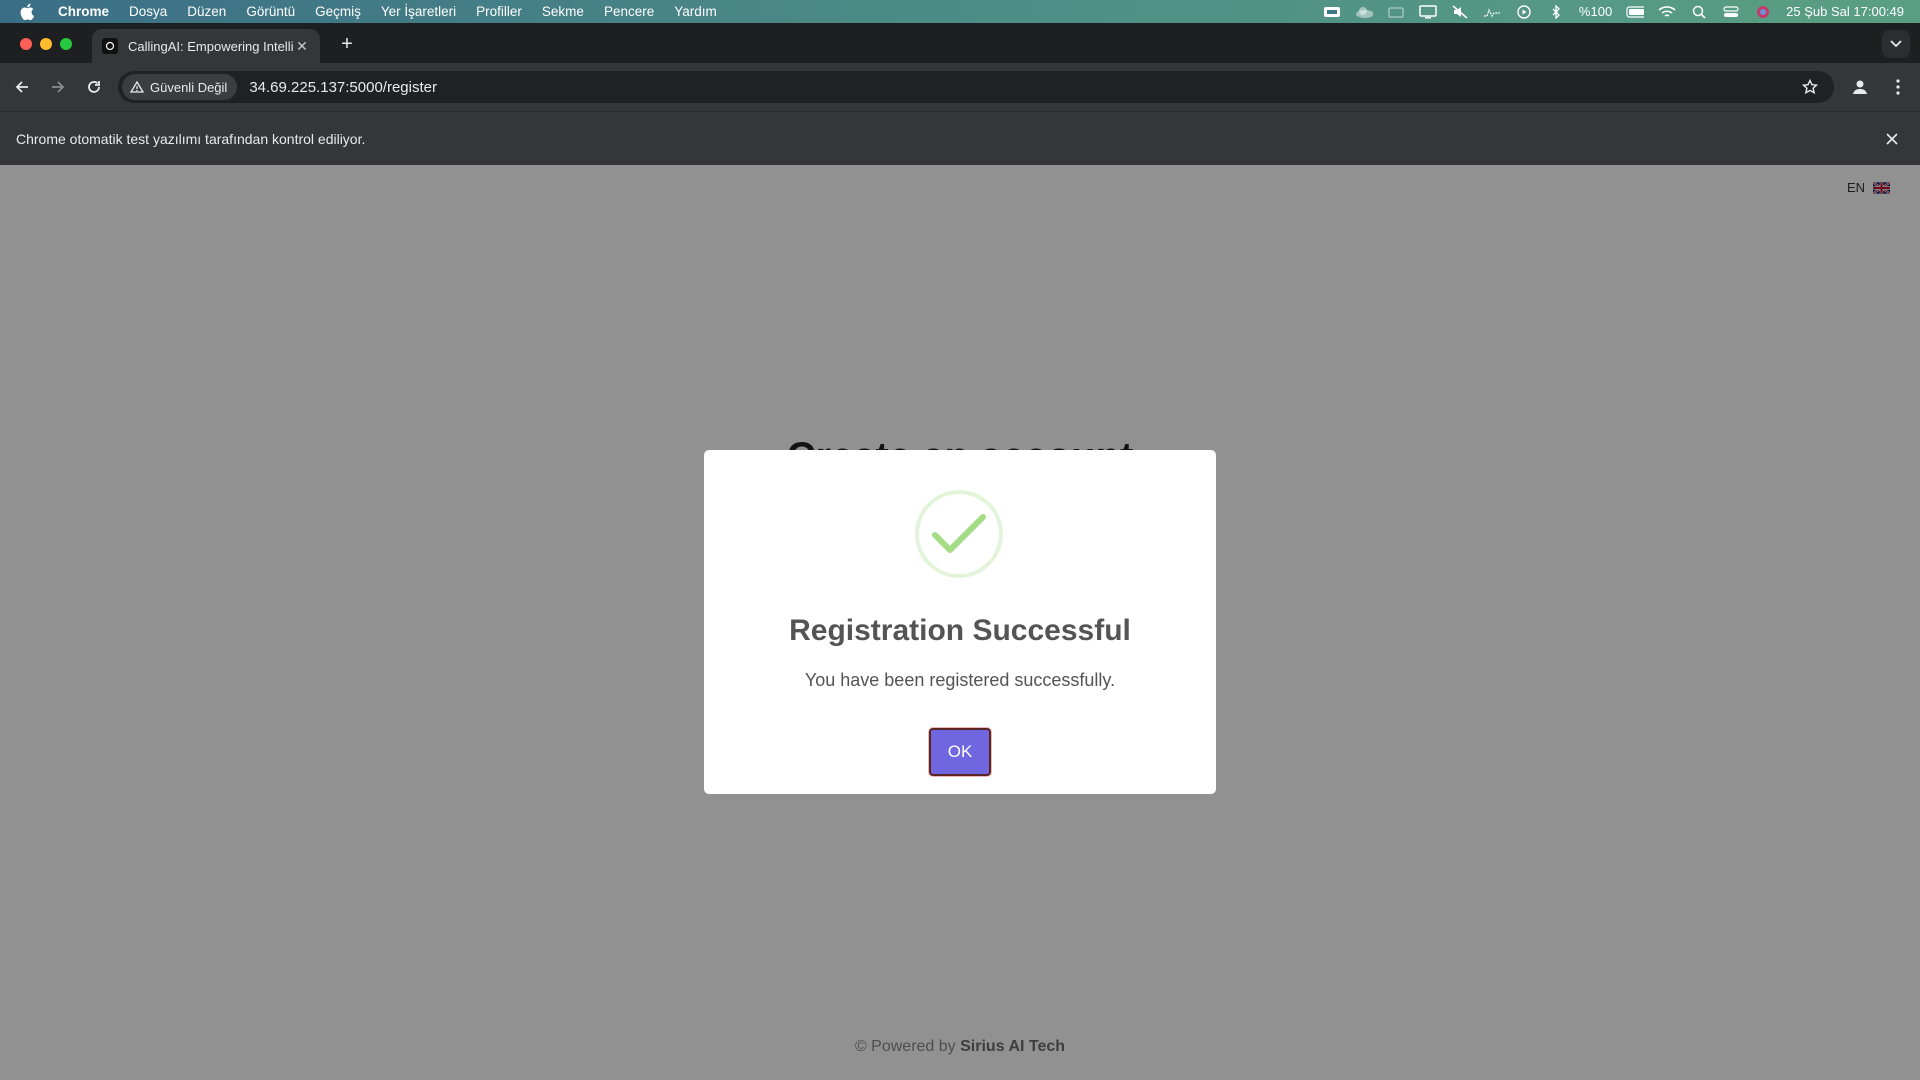 The image size is (1920, 1080). Describe the element at coordinates (960, 630) in the screenshot. I see `dialog-title: Registration Successful` at that location.